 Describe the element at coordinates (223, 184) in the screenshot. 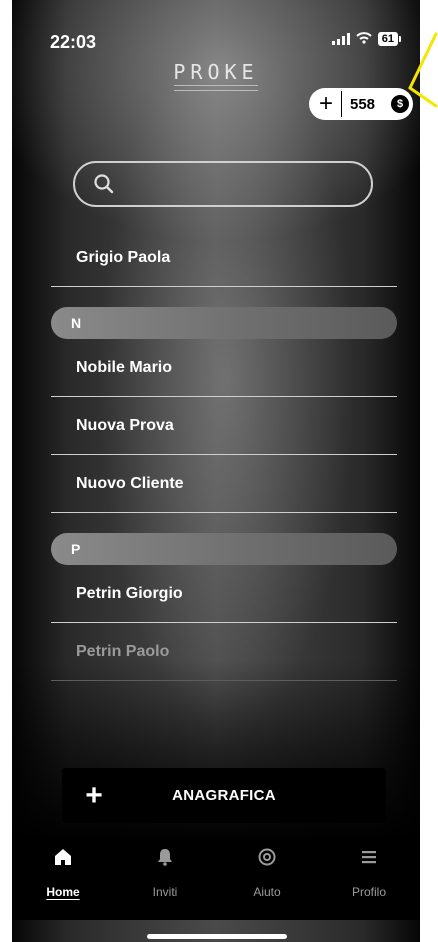

I see `search-input` at that location.